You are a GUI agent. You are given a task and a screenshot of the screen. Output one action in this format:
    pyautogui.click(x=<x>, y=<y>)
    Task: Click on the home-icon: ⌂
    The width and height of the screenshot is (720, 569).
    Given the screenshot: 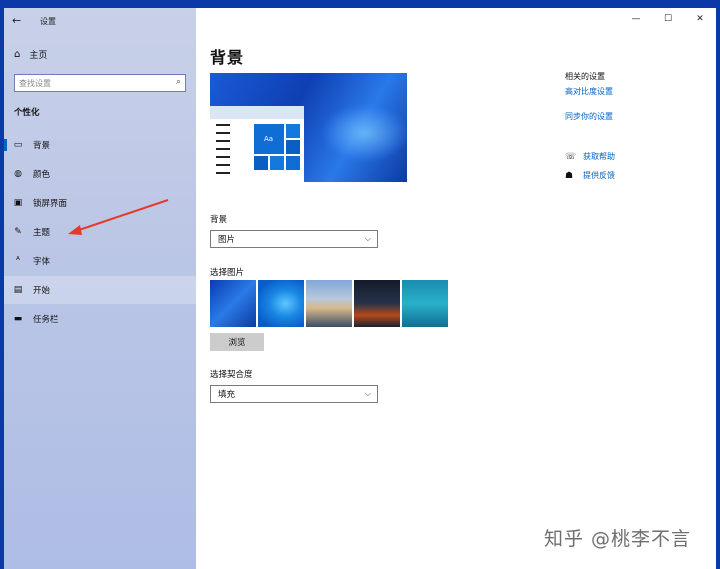 What is the action you would take?
    pyautogui.click(x=17, y=54)
    